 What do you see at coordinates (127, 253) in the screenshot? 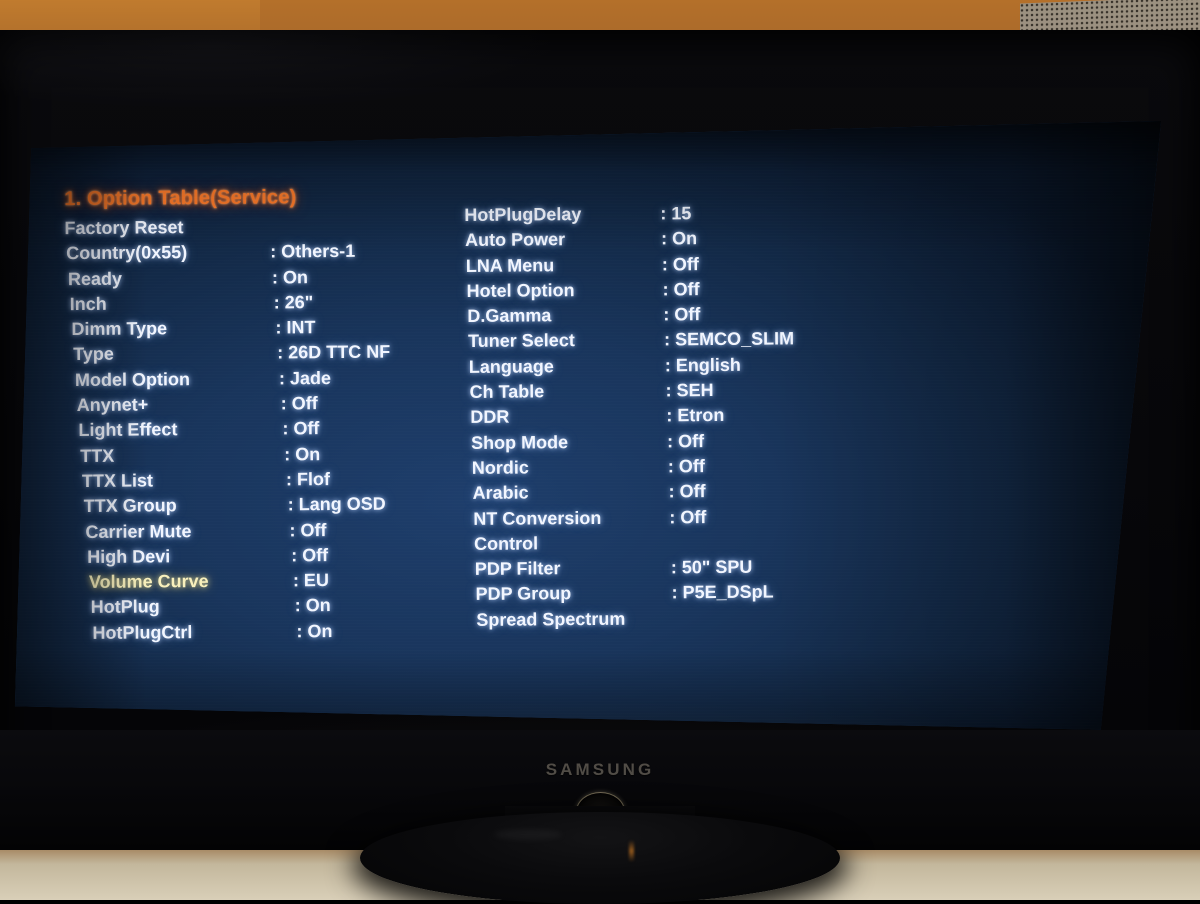
I see `osd-row-label: Country(0x55)` at bounding box center [127, 253].